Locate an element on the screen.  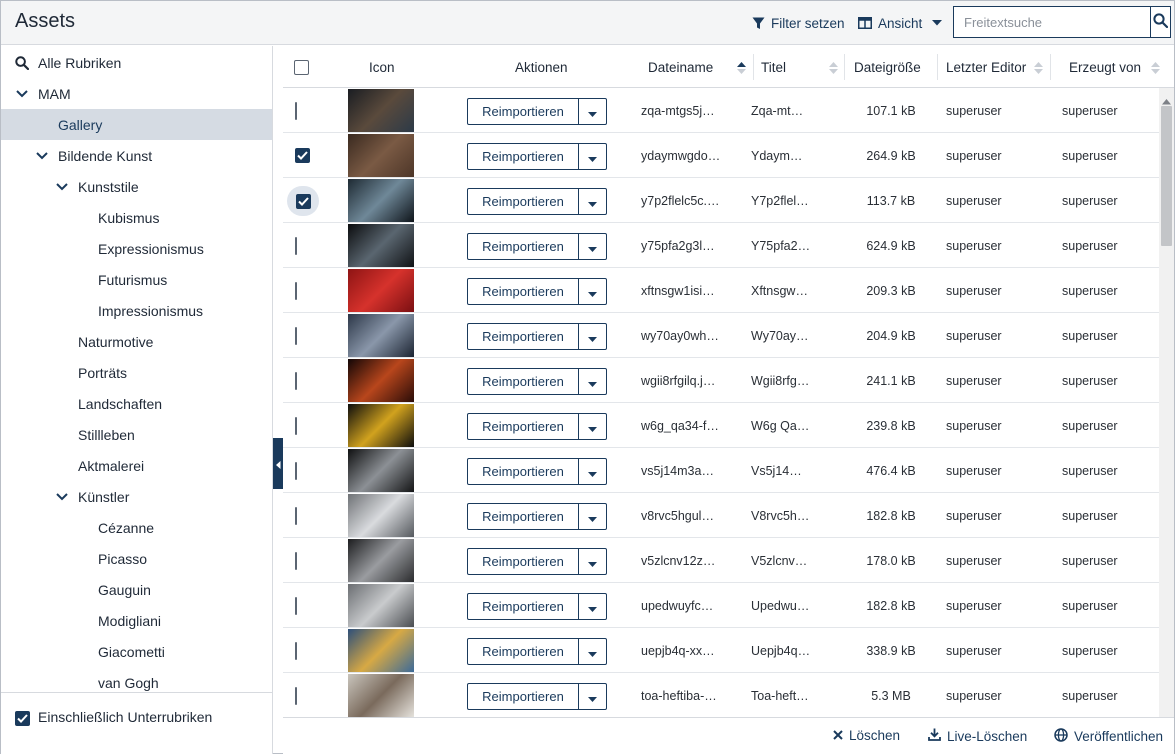
column-header-creator: Erzeugt von is located at coordinates (1105, 67).